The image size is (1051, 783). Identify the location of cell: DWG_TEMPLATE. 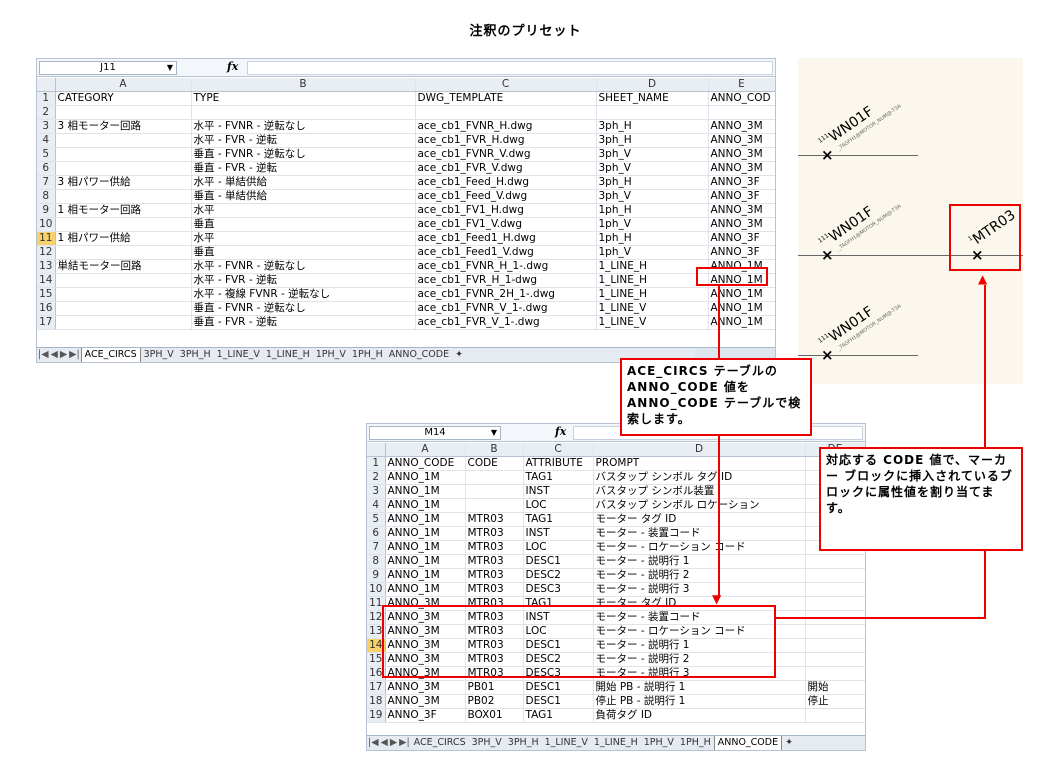
(506, 98).